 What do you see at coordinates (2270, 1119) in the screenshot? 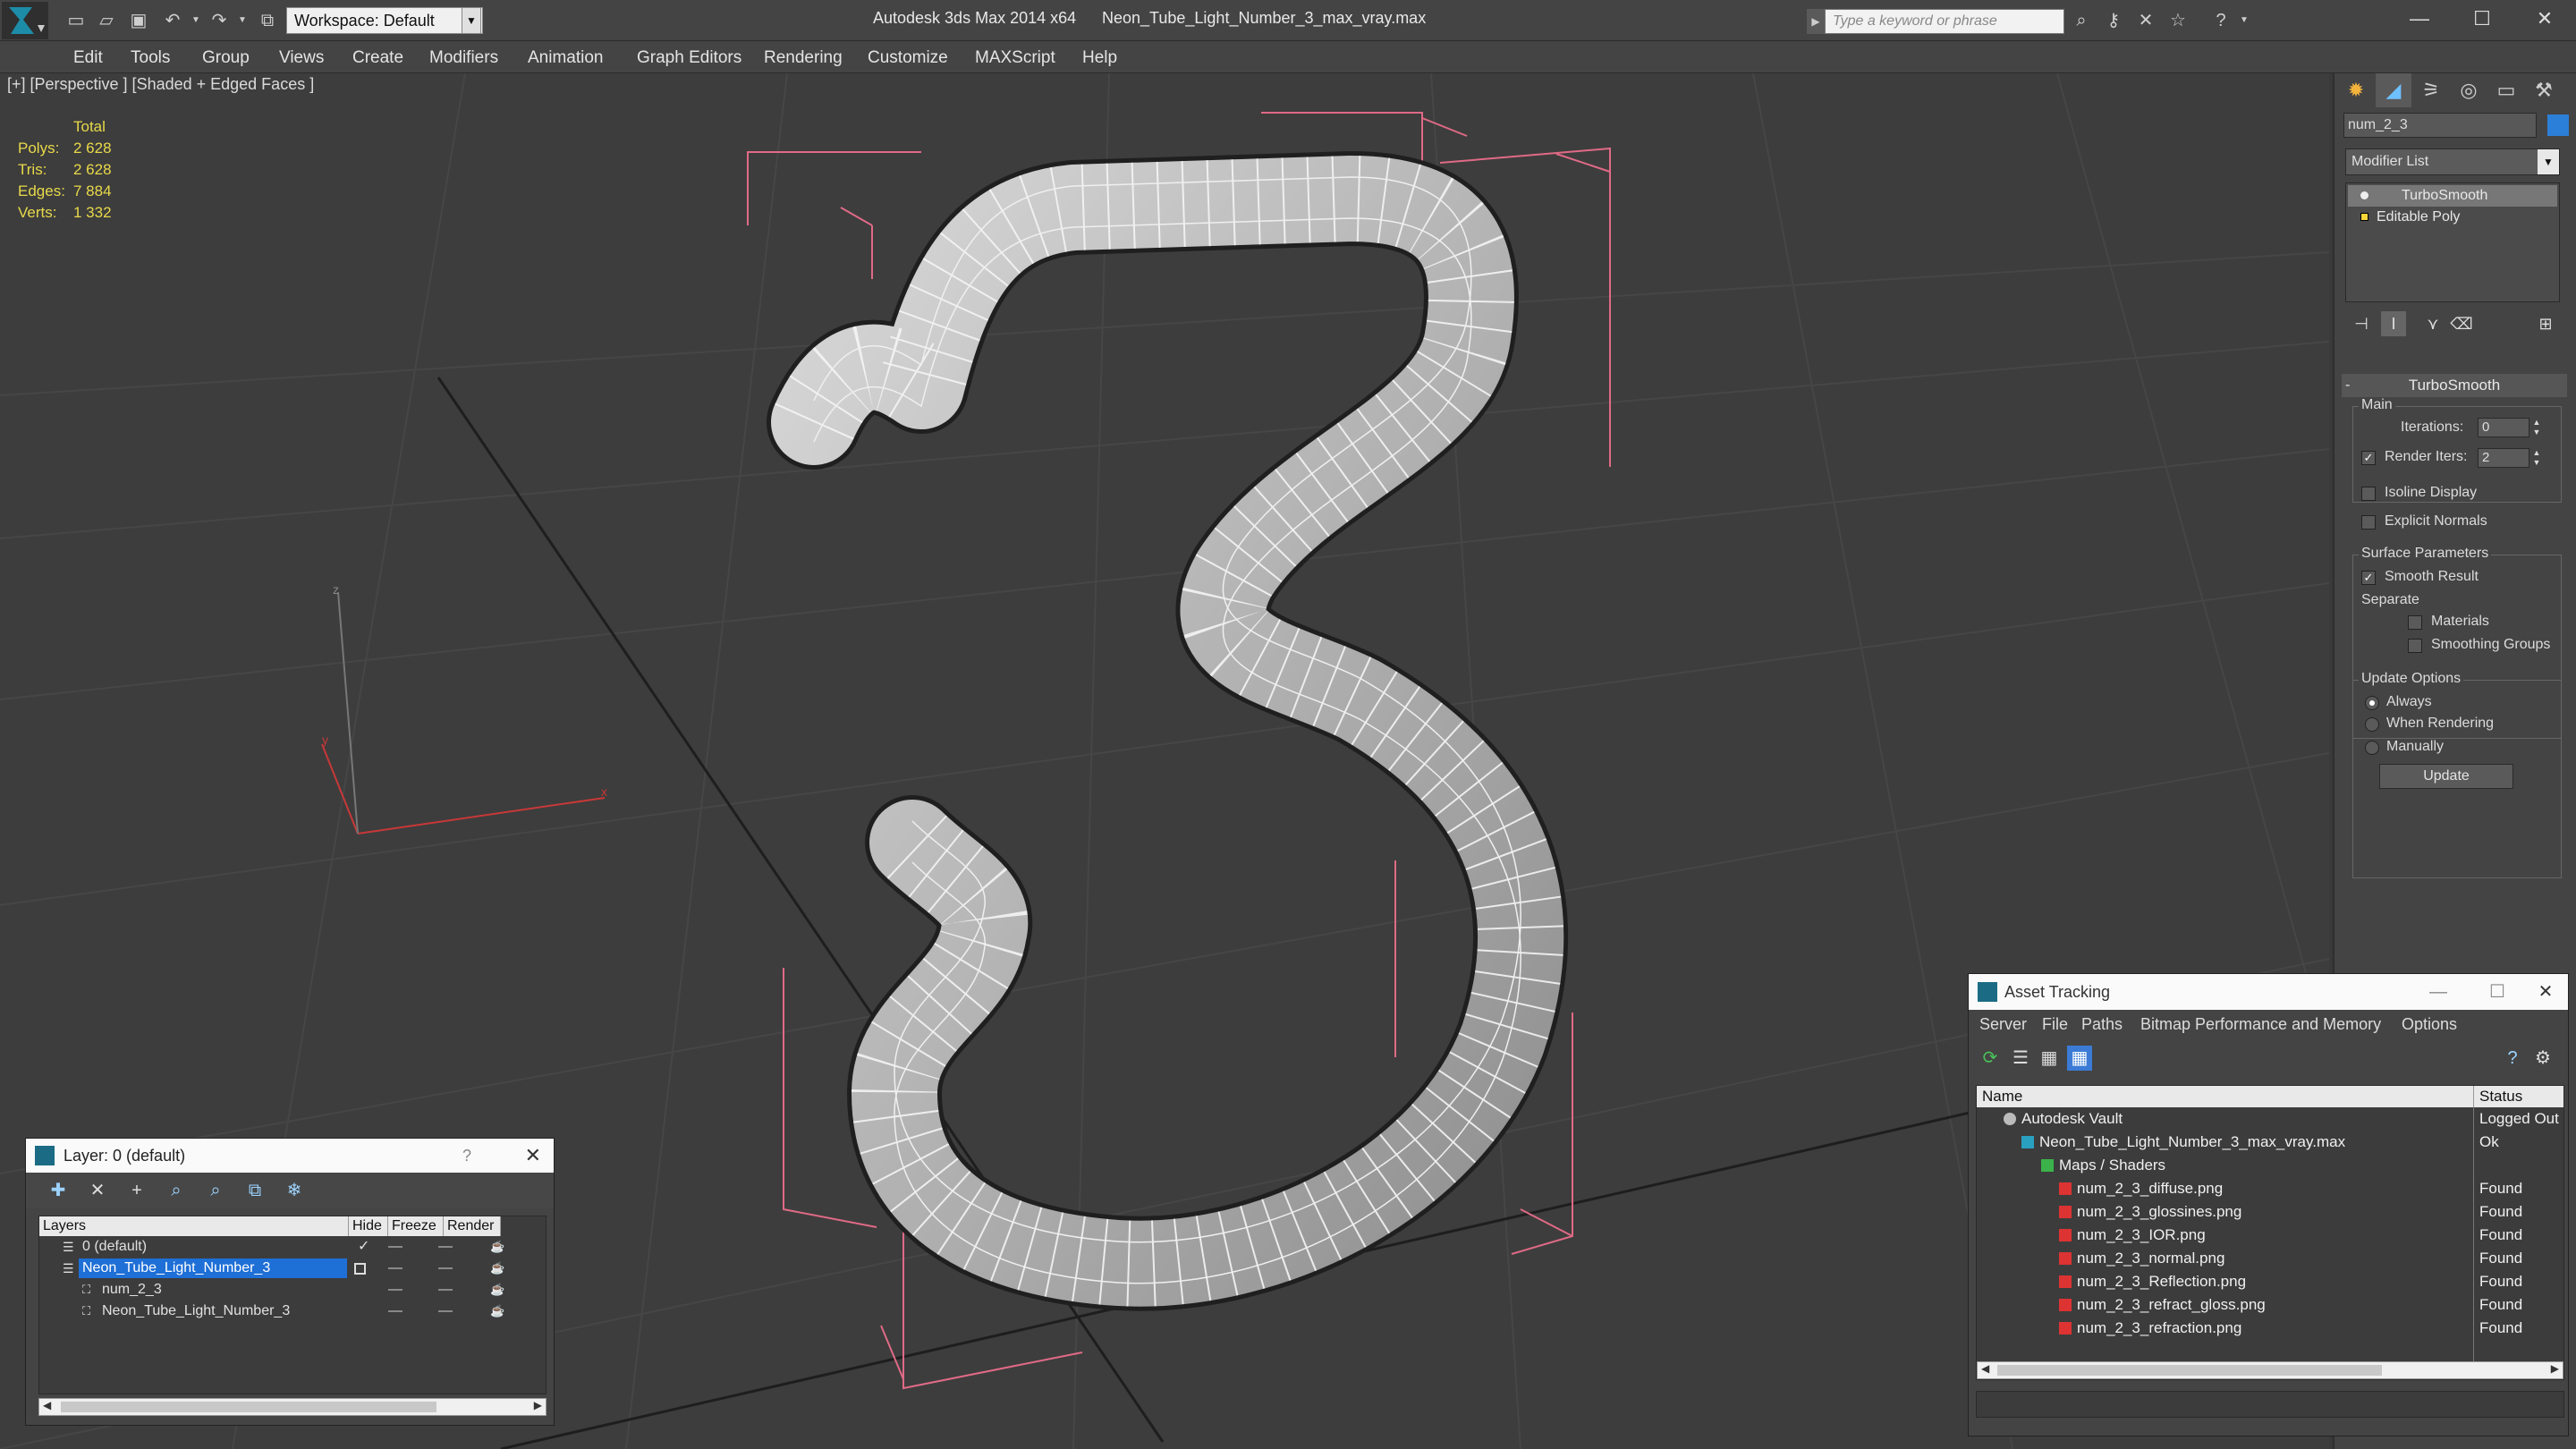
I see `asset-row: Autodesk Vault Logged Out` at bounding box center [2270, 1119].